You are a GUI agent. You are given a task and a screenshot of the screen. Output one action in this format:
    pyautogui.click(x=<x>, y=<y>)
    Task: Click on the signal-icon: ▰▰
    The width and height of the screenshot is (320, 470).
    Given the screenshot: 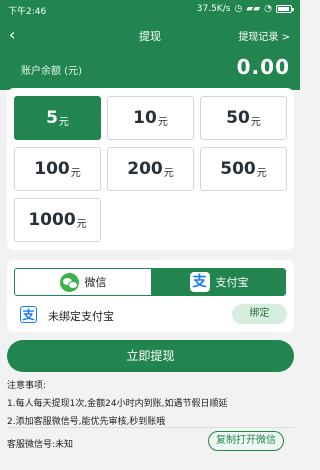 What is the action you would take?
    pyautogui.click(x=253, y=9)
    